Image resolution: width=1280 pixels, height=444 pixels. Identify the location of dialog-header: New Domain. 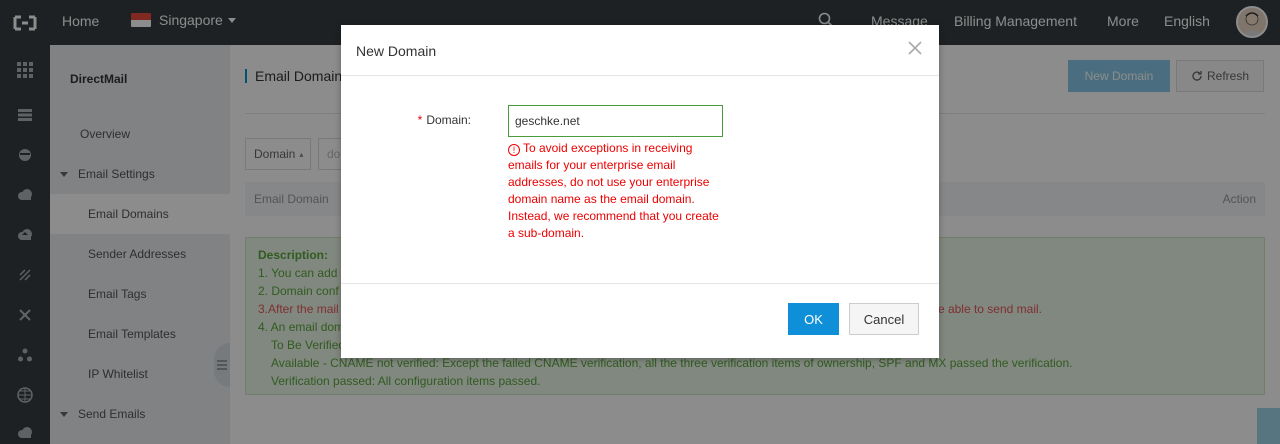
(640, 50).